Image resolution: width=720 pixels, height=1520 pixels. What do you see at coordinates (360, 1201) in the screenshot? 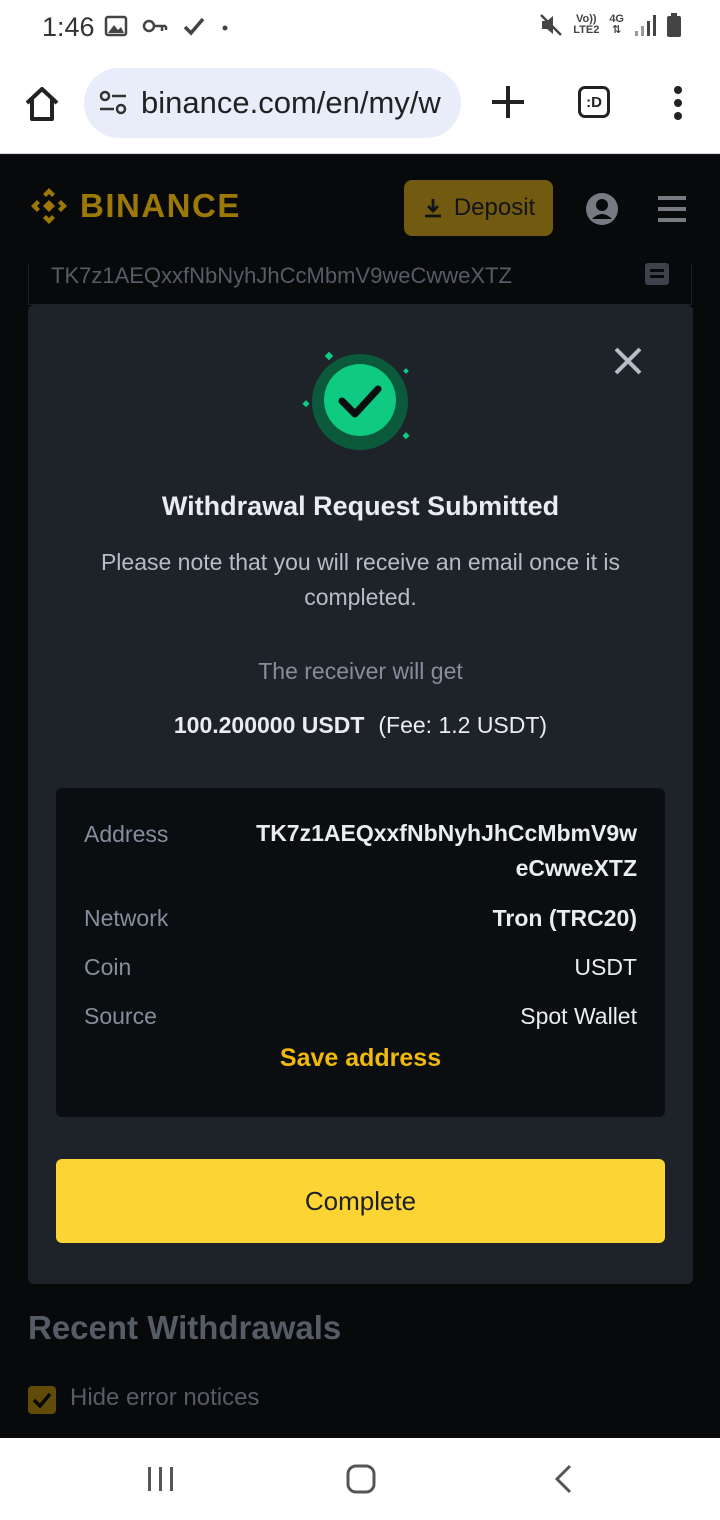
I see `complete-button: Complete` at bounding box center [360, 1201].